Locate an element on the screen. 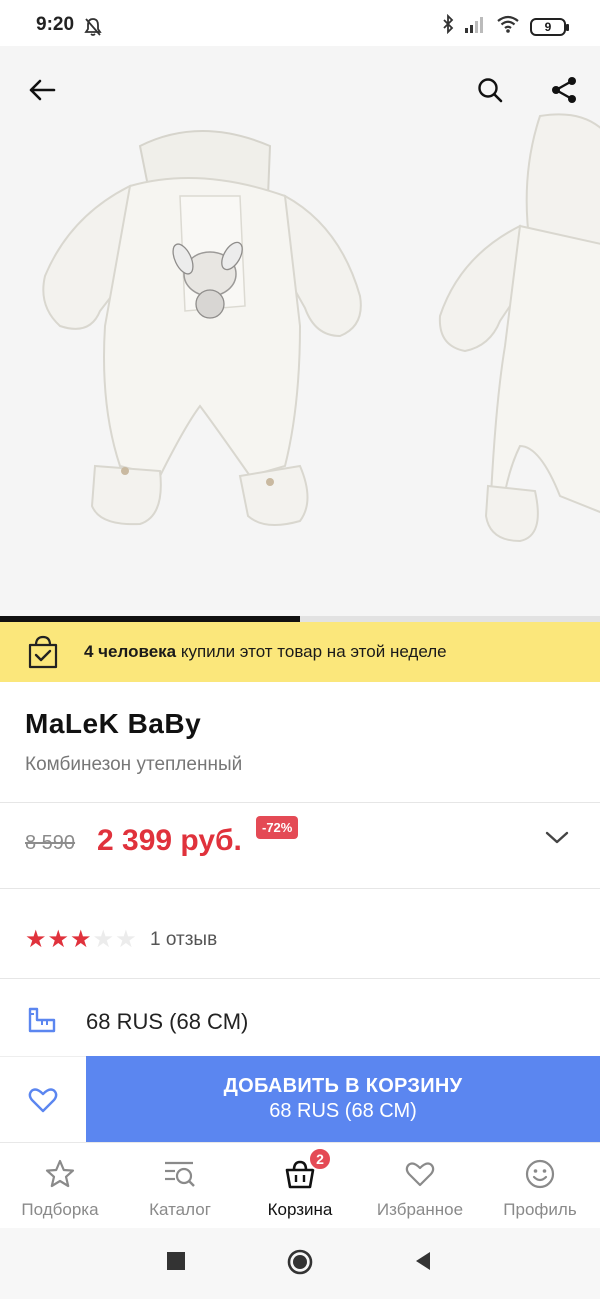 The image size is (600, 1299). battery-icon: 9 is located at coordinates (549, 26).